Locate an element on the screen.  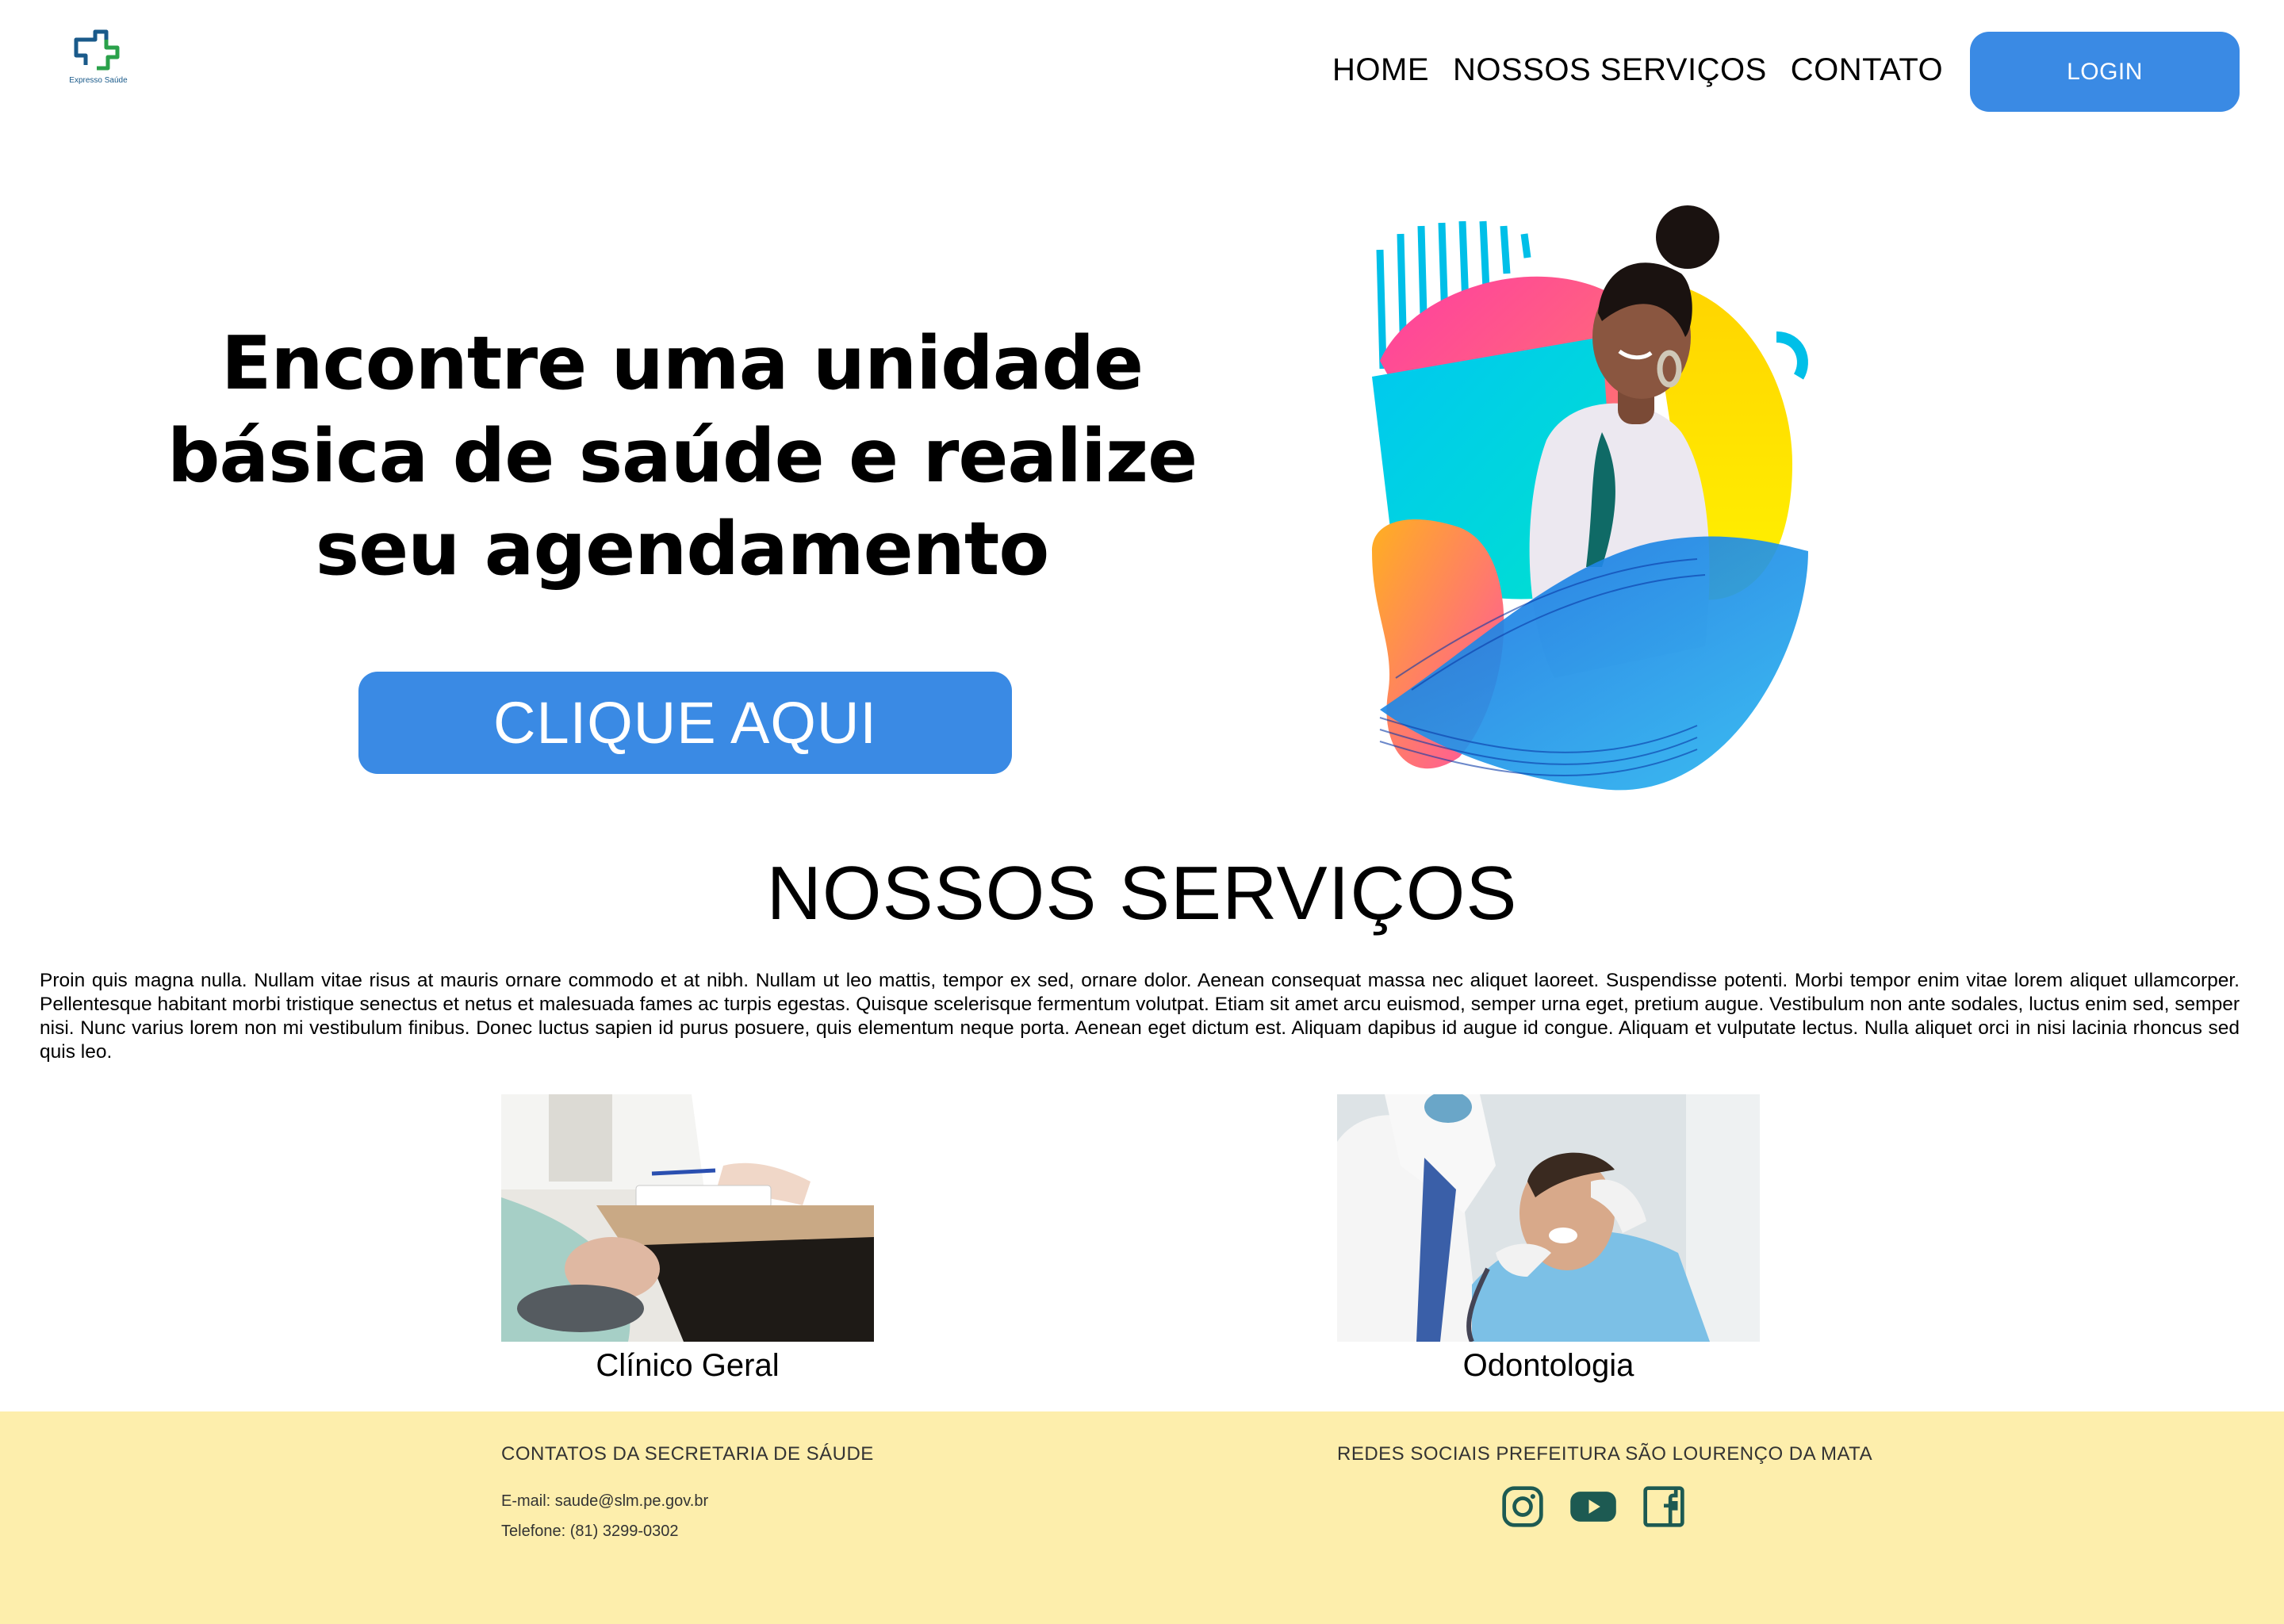
nav-contact: CONTATO is located at coordinates (1867, 70).